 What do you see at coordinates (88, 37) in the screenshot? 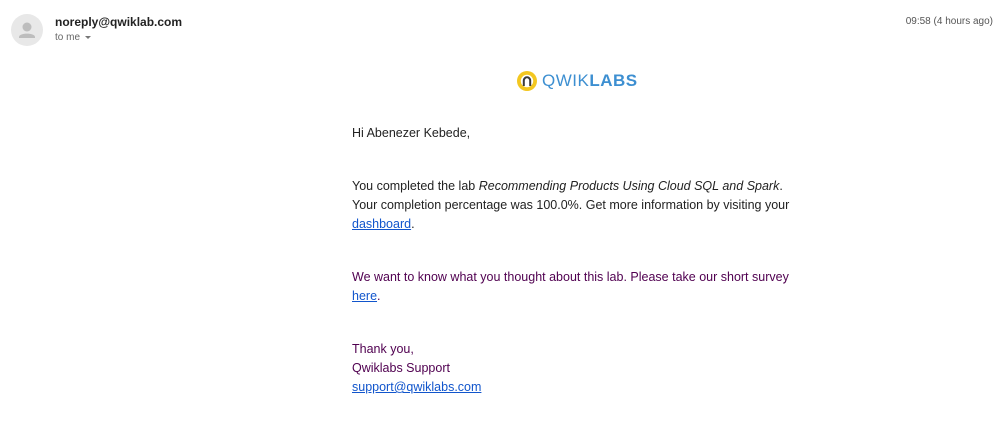
I see `caret-down-icon` at bounding box center [88, 37].